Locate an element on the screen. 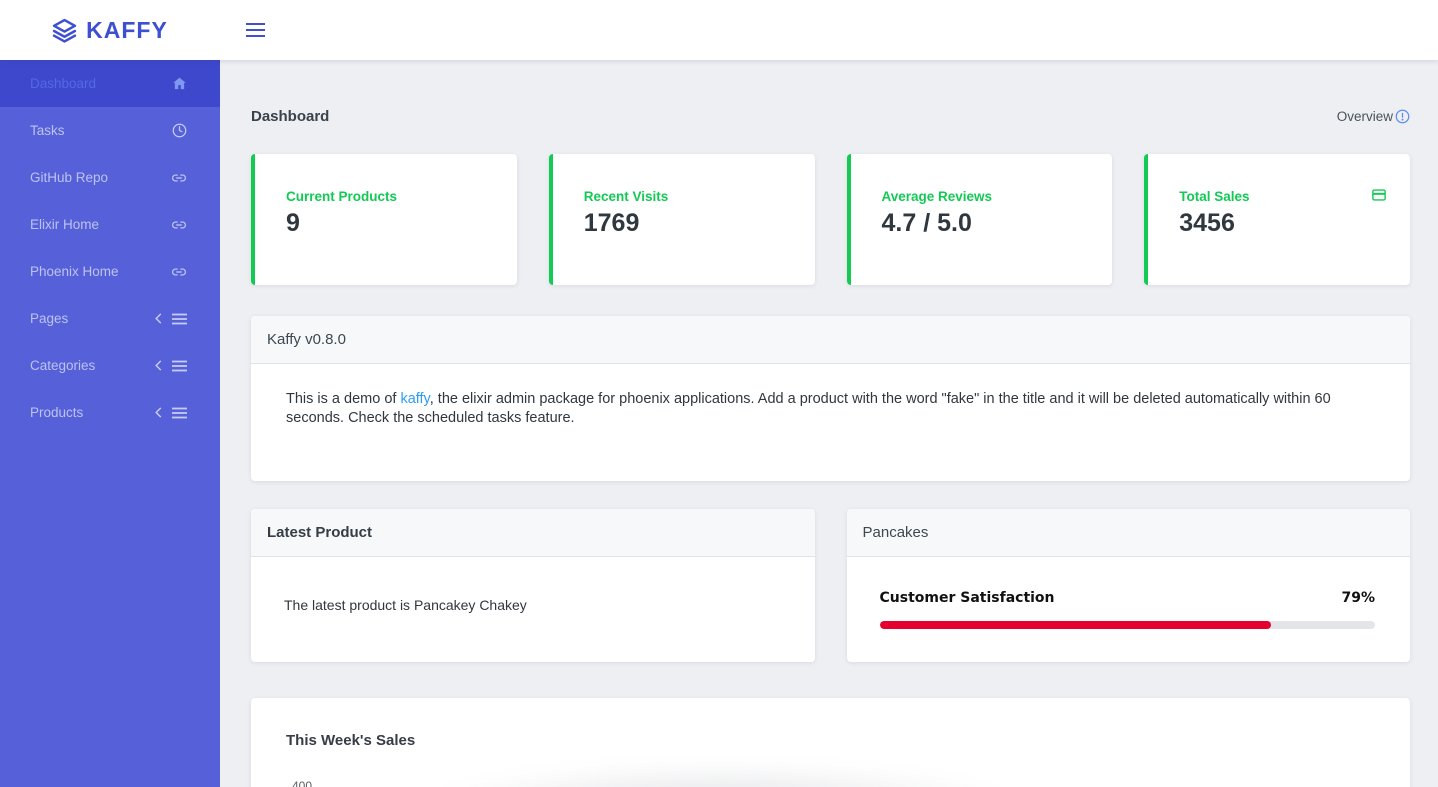  sidebar-item-label: Tasks is located at coordinates (47, 130).